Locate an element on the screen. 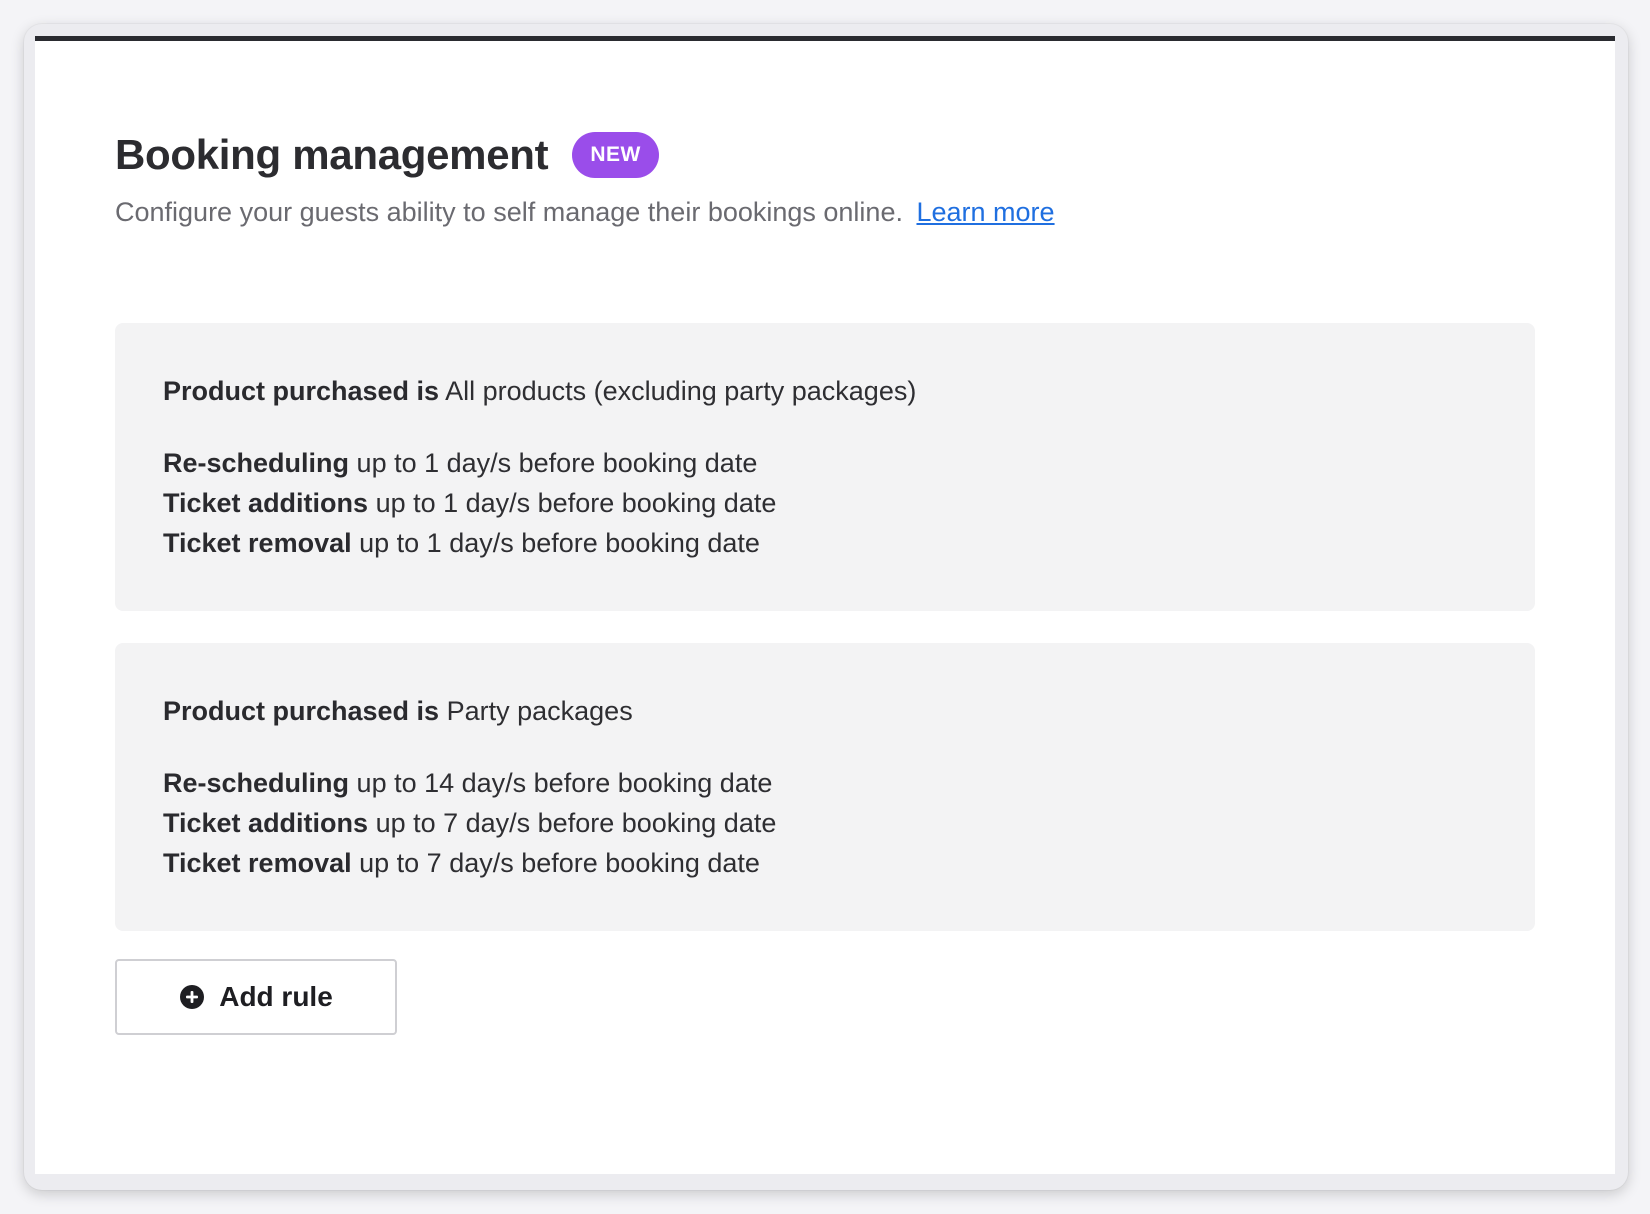 This screenshot has height=1214, width=1650. page-title: Booking management is located at coordinates (332, 154).